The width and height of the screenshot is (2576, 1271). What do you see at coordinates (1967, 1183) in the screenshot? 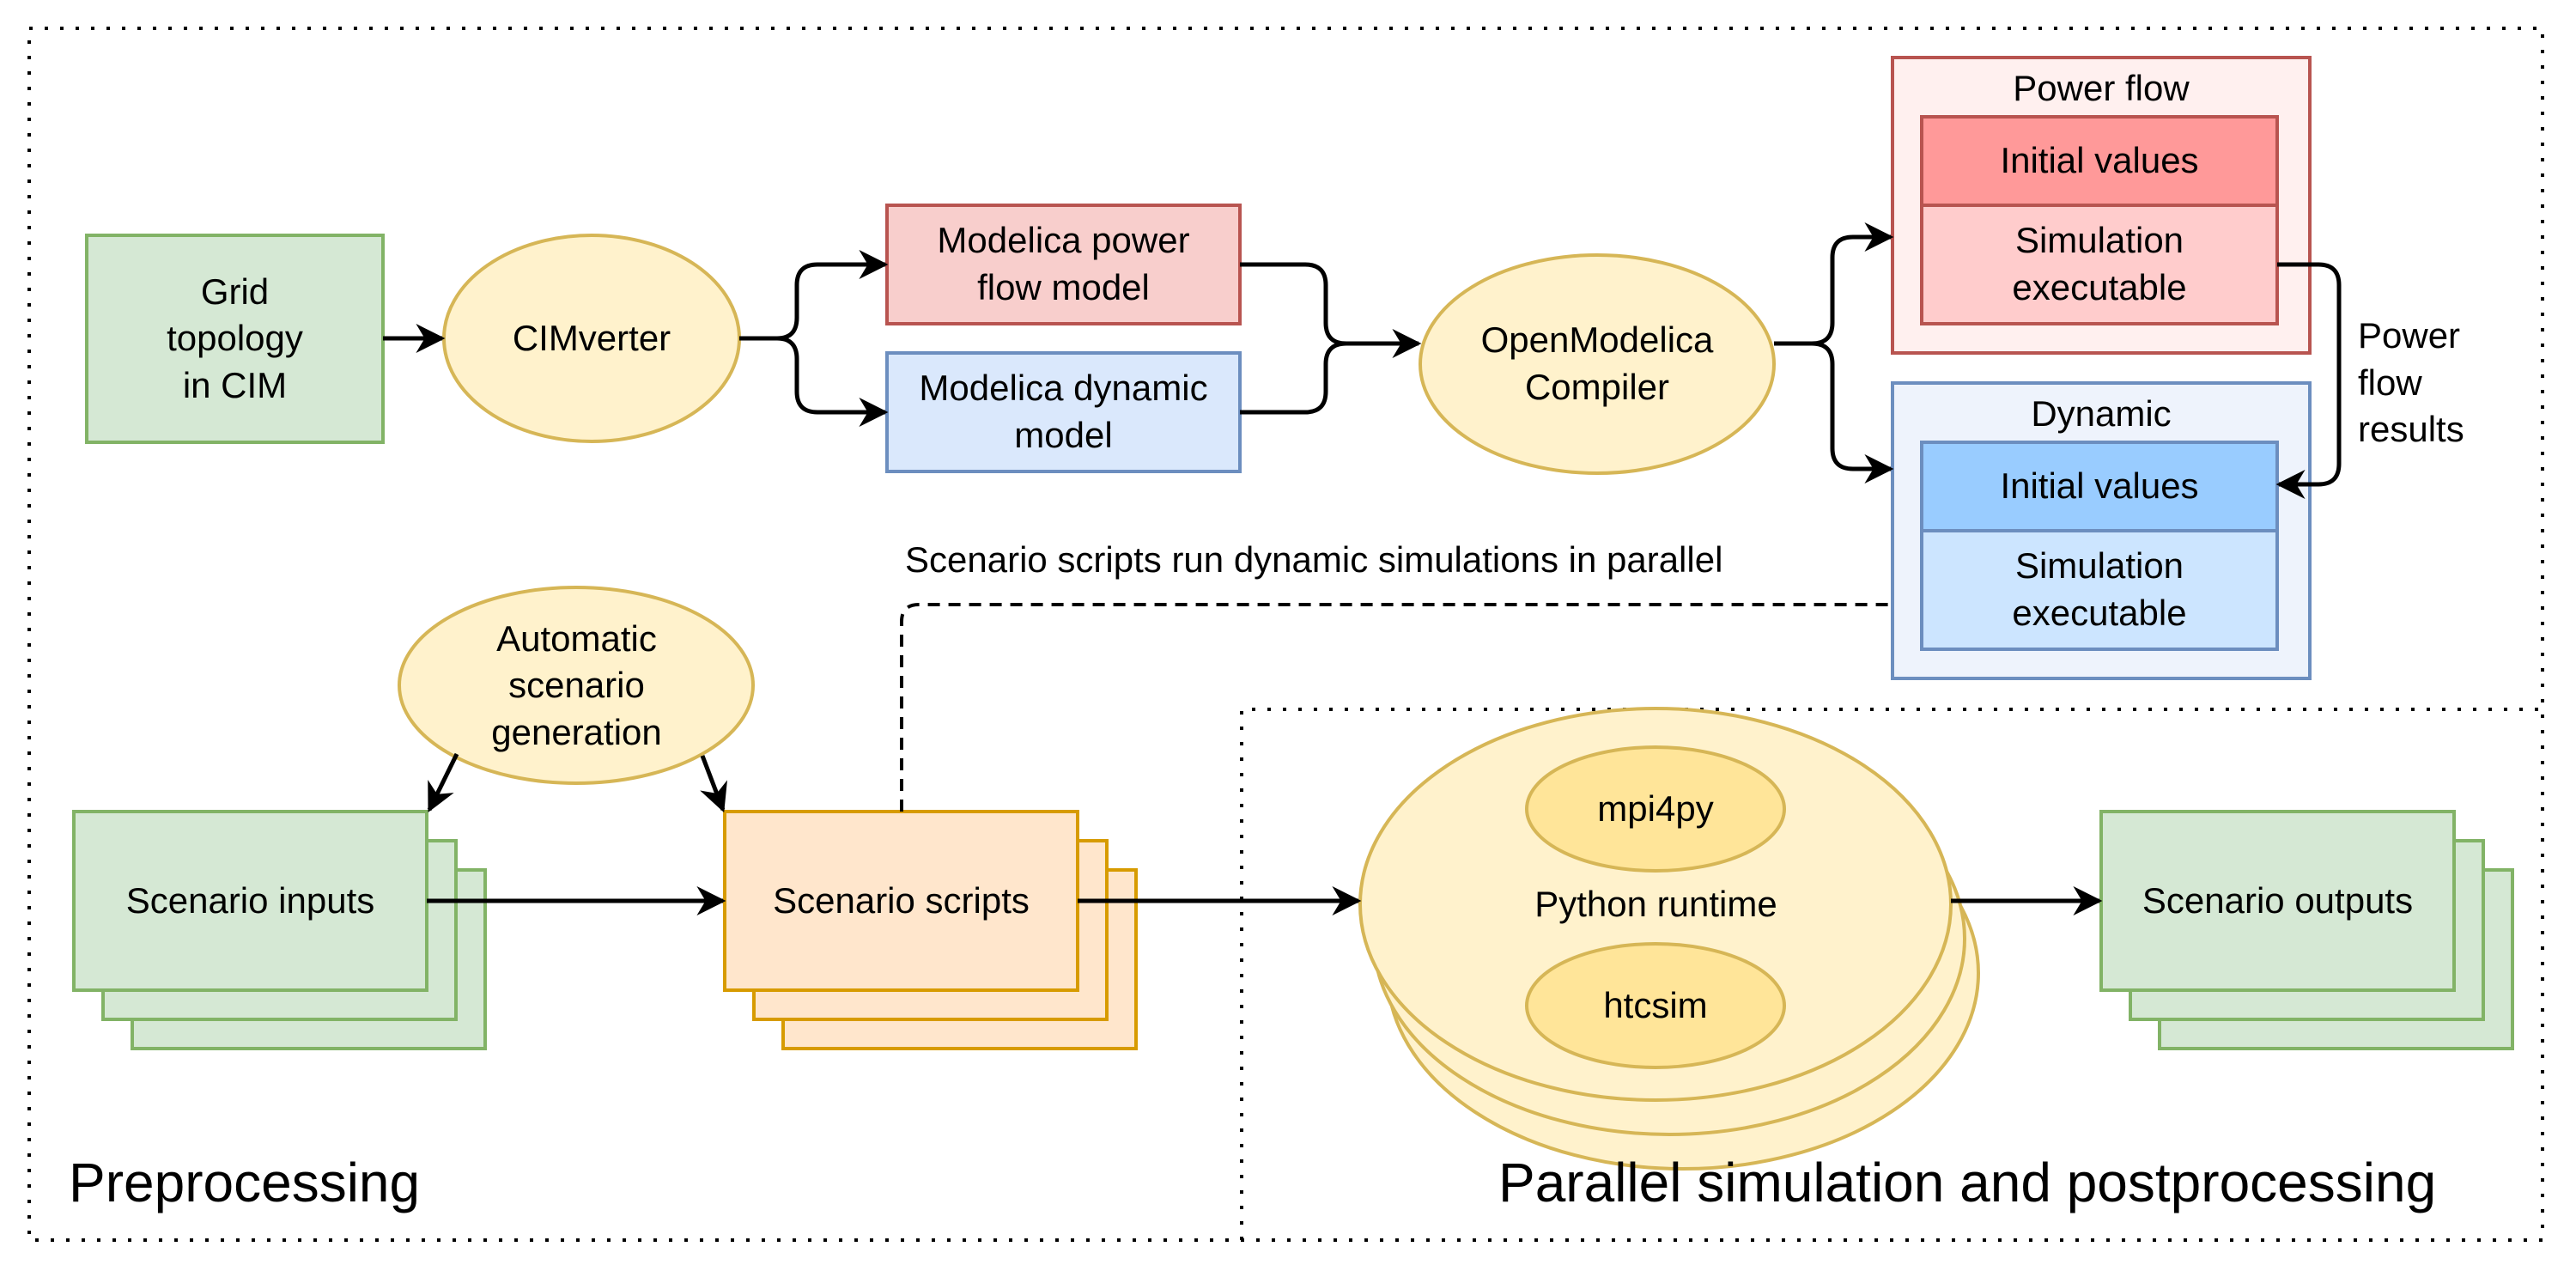
I see `parallel-section-title: Parallel simulation and postprocessing` at bounding box center [1967, 1183].